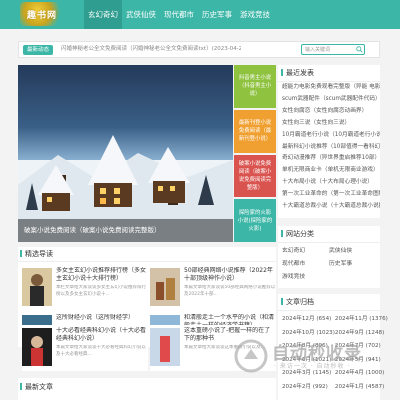 The height and width of the screenshot is (400, 400). I want to click on nav-item-wuxia: 武侠仙侠, so click(141, 14).